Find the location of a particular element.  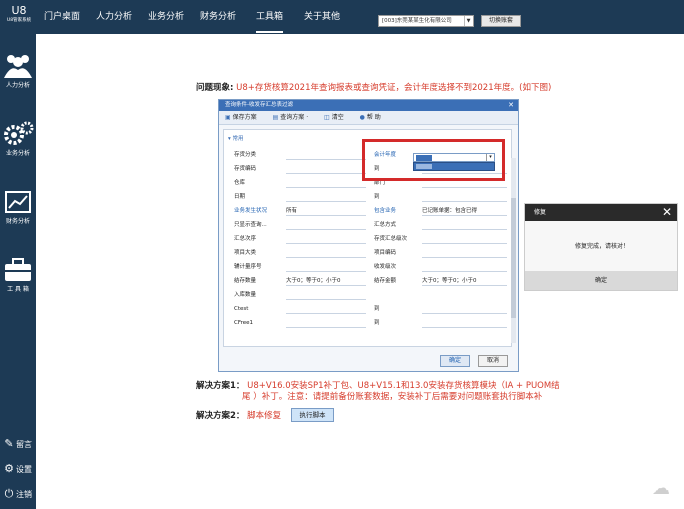

dialog-ok-button: 确定 is located at coordinates (455, 361).